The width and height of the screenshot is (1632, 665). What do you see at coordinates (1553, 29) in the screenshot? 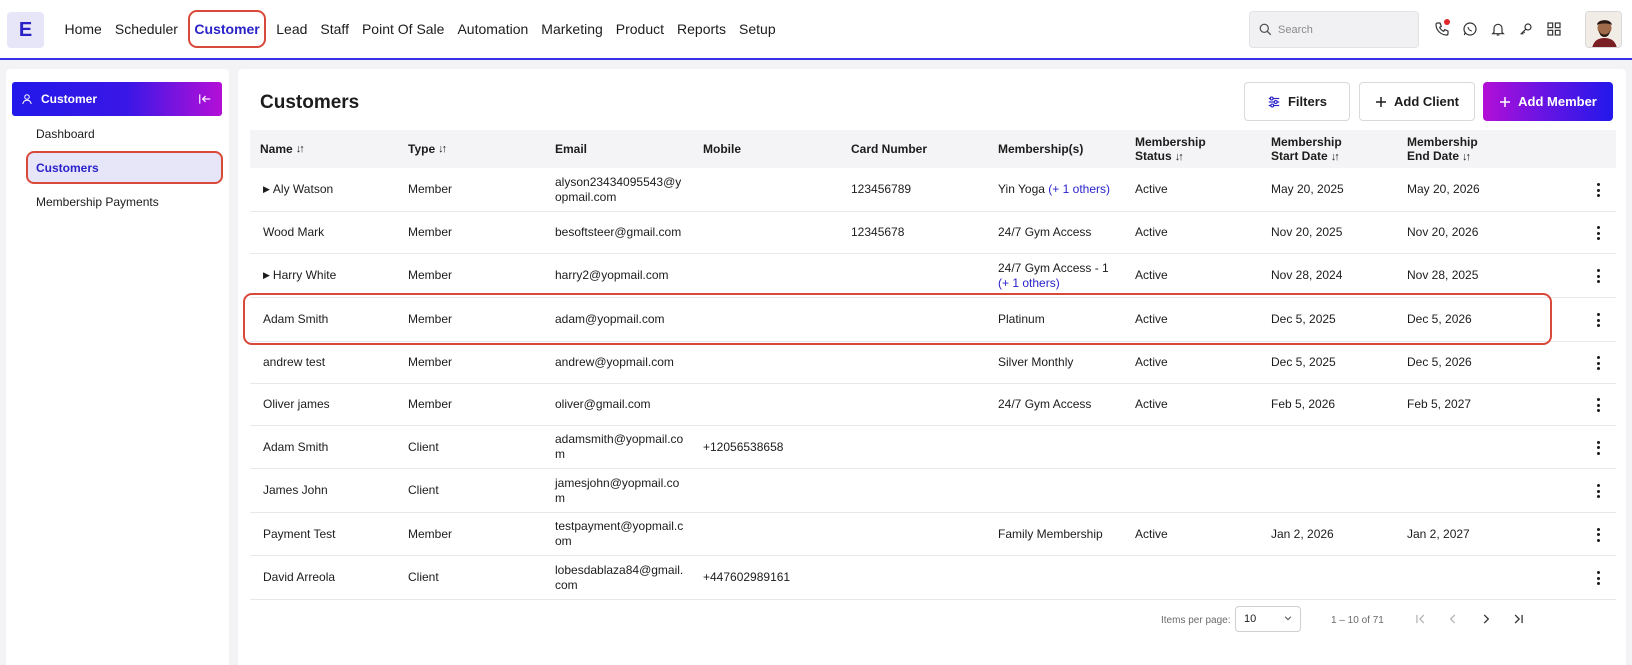
I see `apps-grid-icon` at bounding box center [1553, 29].